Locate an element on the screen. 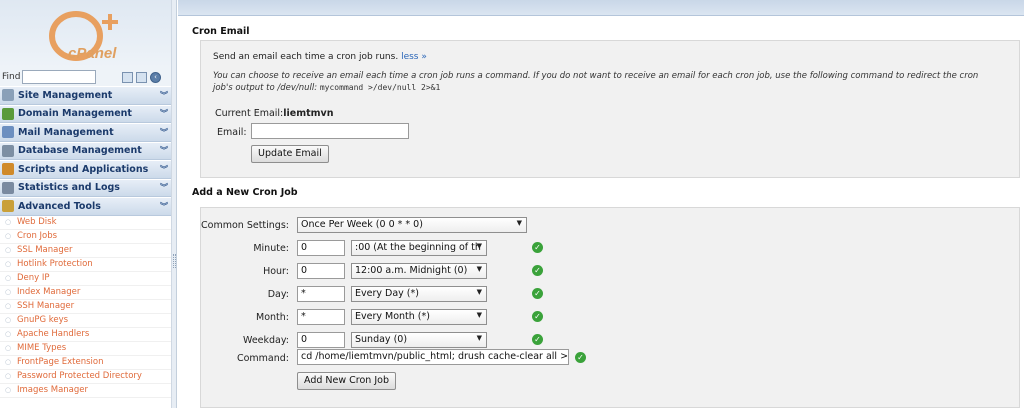  intro-text: Send an email each time a cron job runs. is located at coordinates (306, 57).